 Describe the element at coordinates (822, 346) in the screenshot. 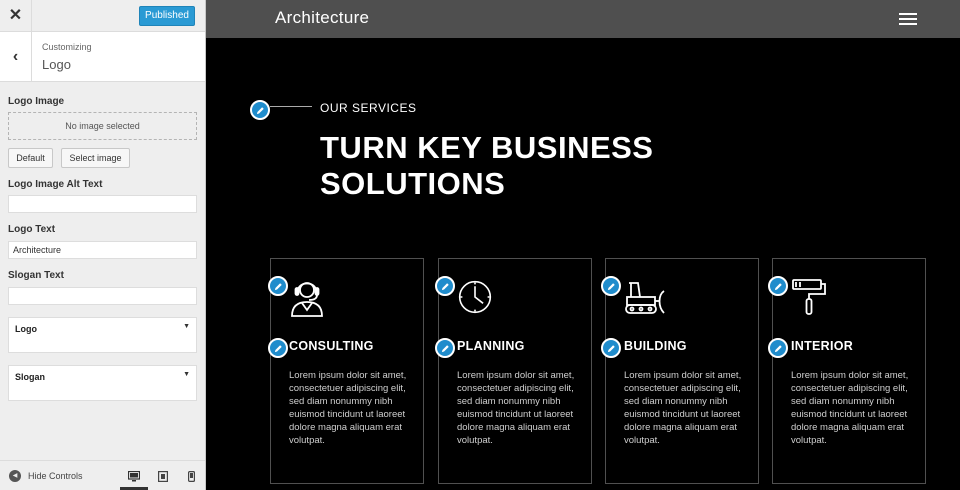

I see `service-card-title: INTERIOR` at that location.